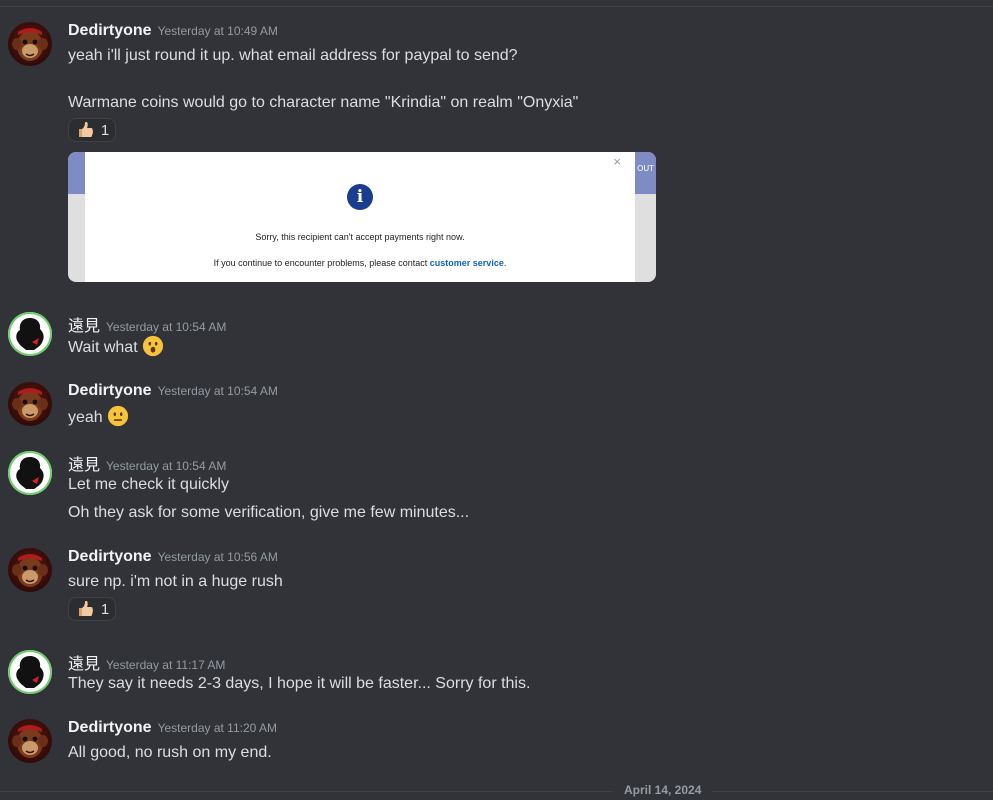 The width and height of the screenshot is (993, 800). I want to click on paypal-header-strip, so click(76, 173).